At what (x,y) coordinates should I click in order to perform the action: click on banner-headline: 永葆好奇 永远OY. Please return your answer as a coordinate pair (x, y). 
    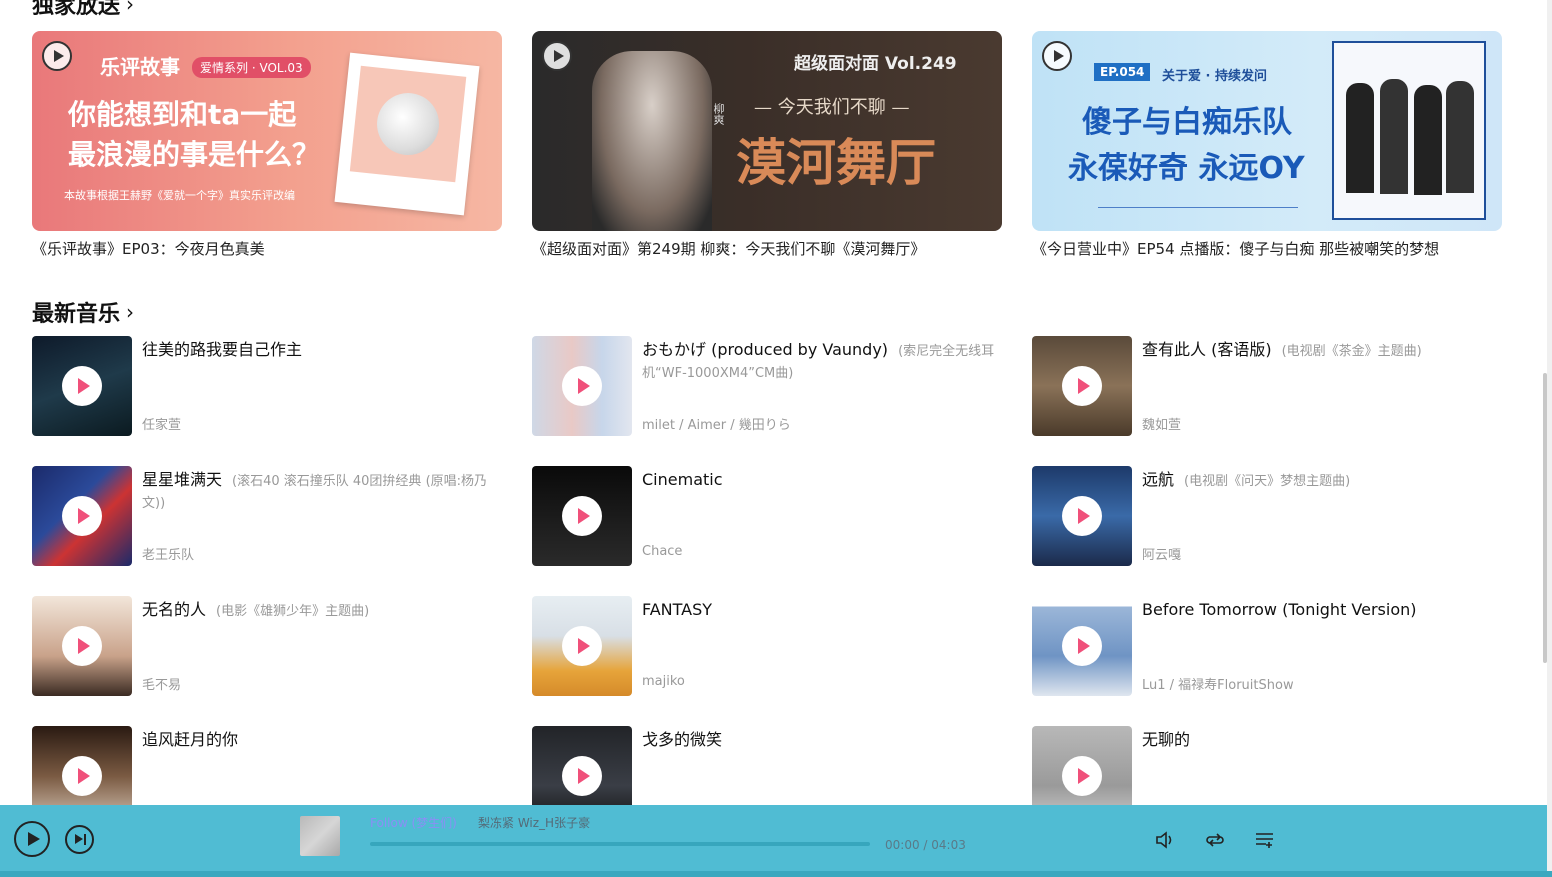
    Looking at the image, I should click on (1186, 168).